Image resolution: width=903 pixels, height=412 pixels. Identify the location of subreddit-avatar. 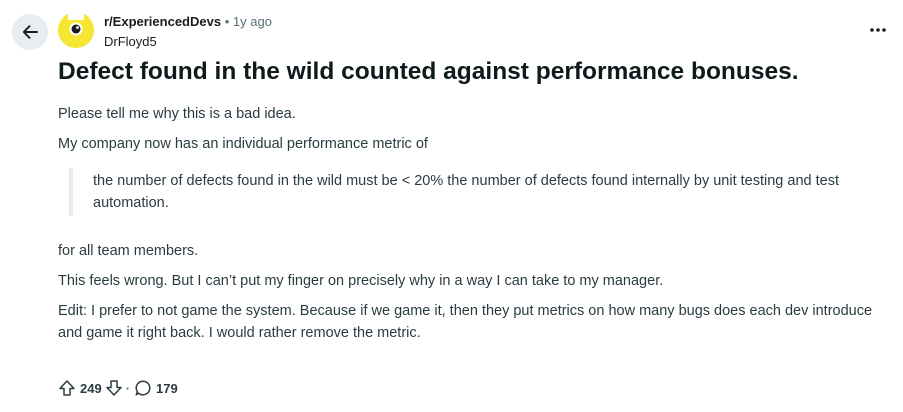
(76, 30).